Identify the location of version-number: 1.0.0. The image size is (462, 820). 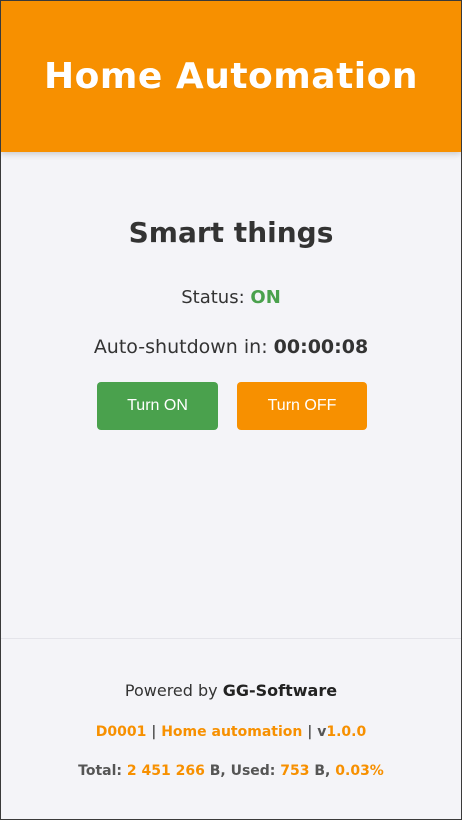
(346, 732).